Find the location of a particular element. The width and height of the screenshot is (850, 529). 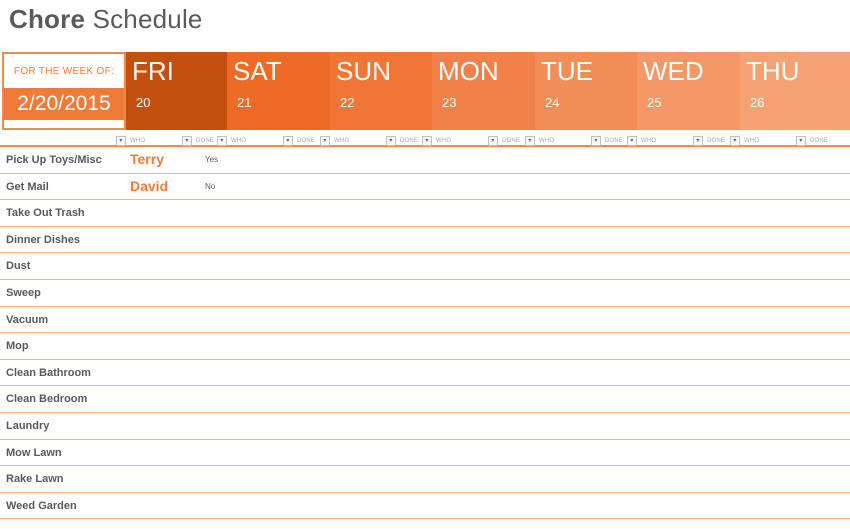

day-name: THU is located at coordinates (773, 71).